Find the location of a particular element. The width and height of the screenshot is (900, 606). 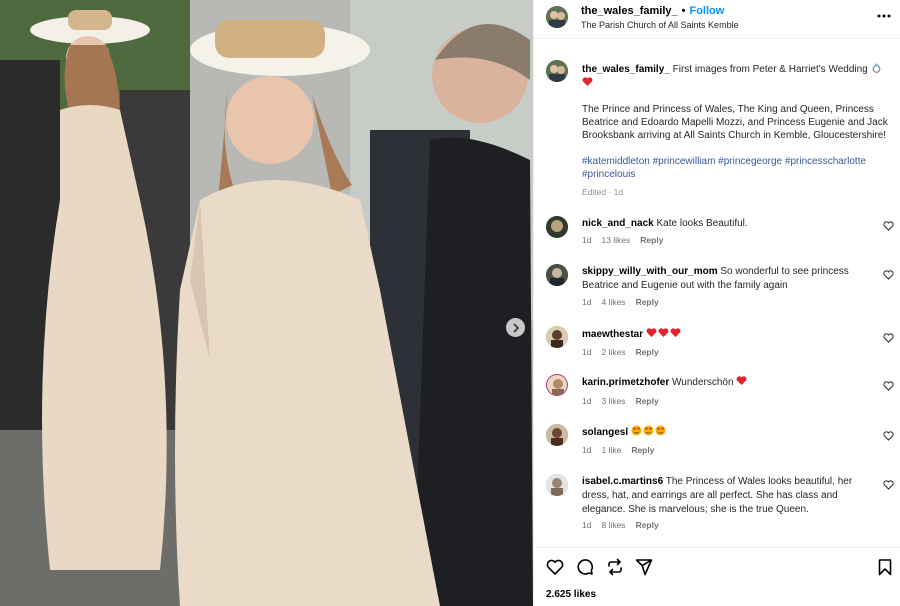

author-avatar is located at coordinates (557, 17).